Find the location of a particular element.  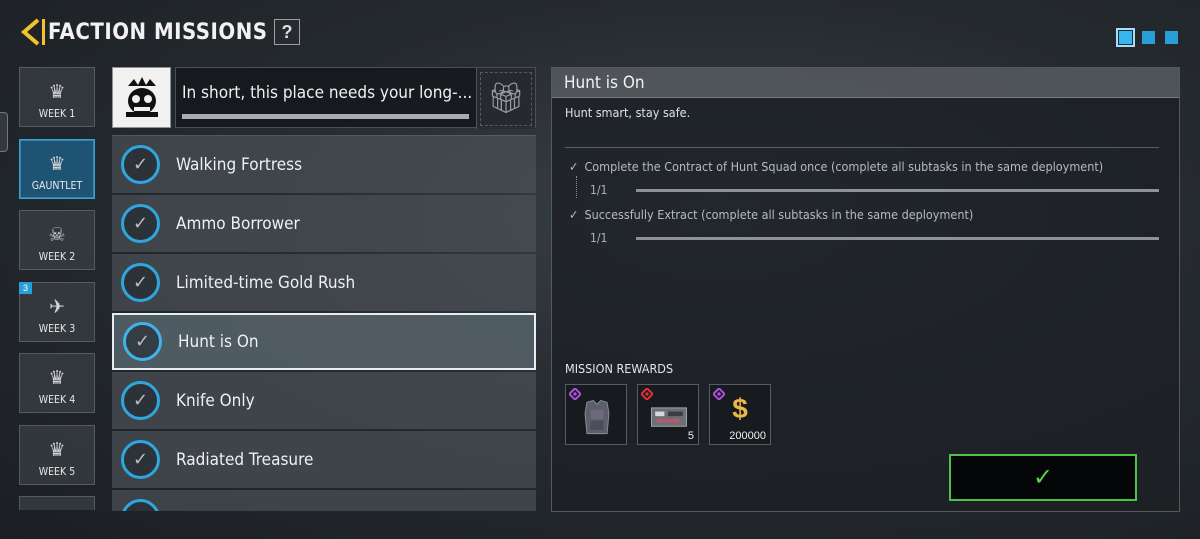

mission-item-selected: ✓ Hunt is On is located at coordinates (324, 341).